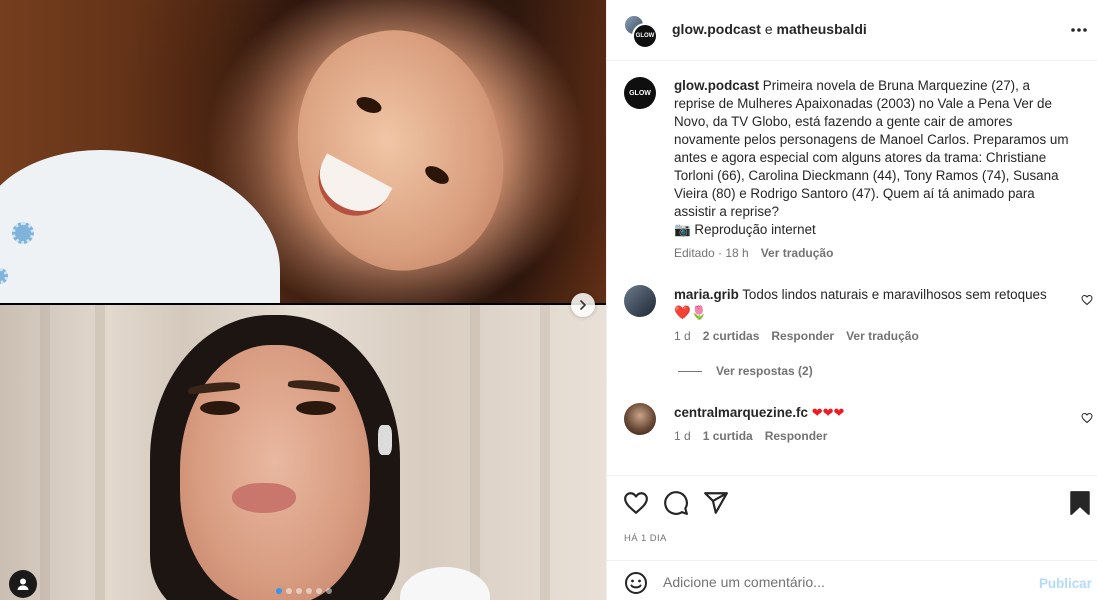 Image resolution: width=1097 pixels, height=600 pixels. What do you see at coordinates (741, 412) in the screenshot?
I see `comment-username: centralmarquezine.fc` at bounding box center [741, 412].